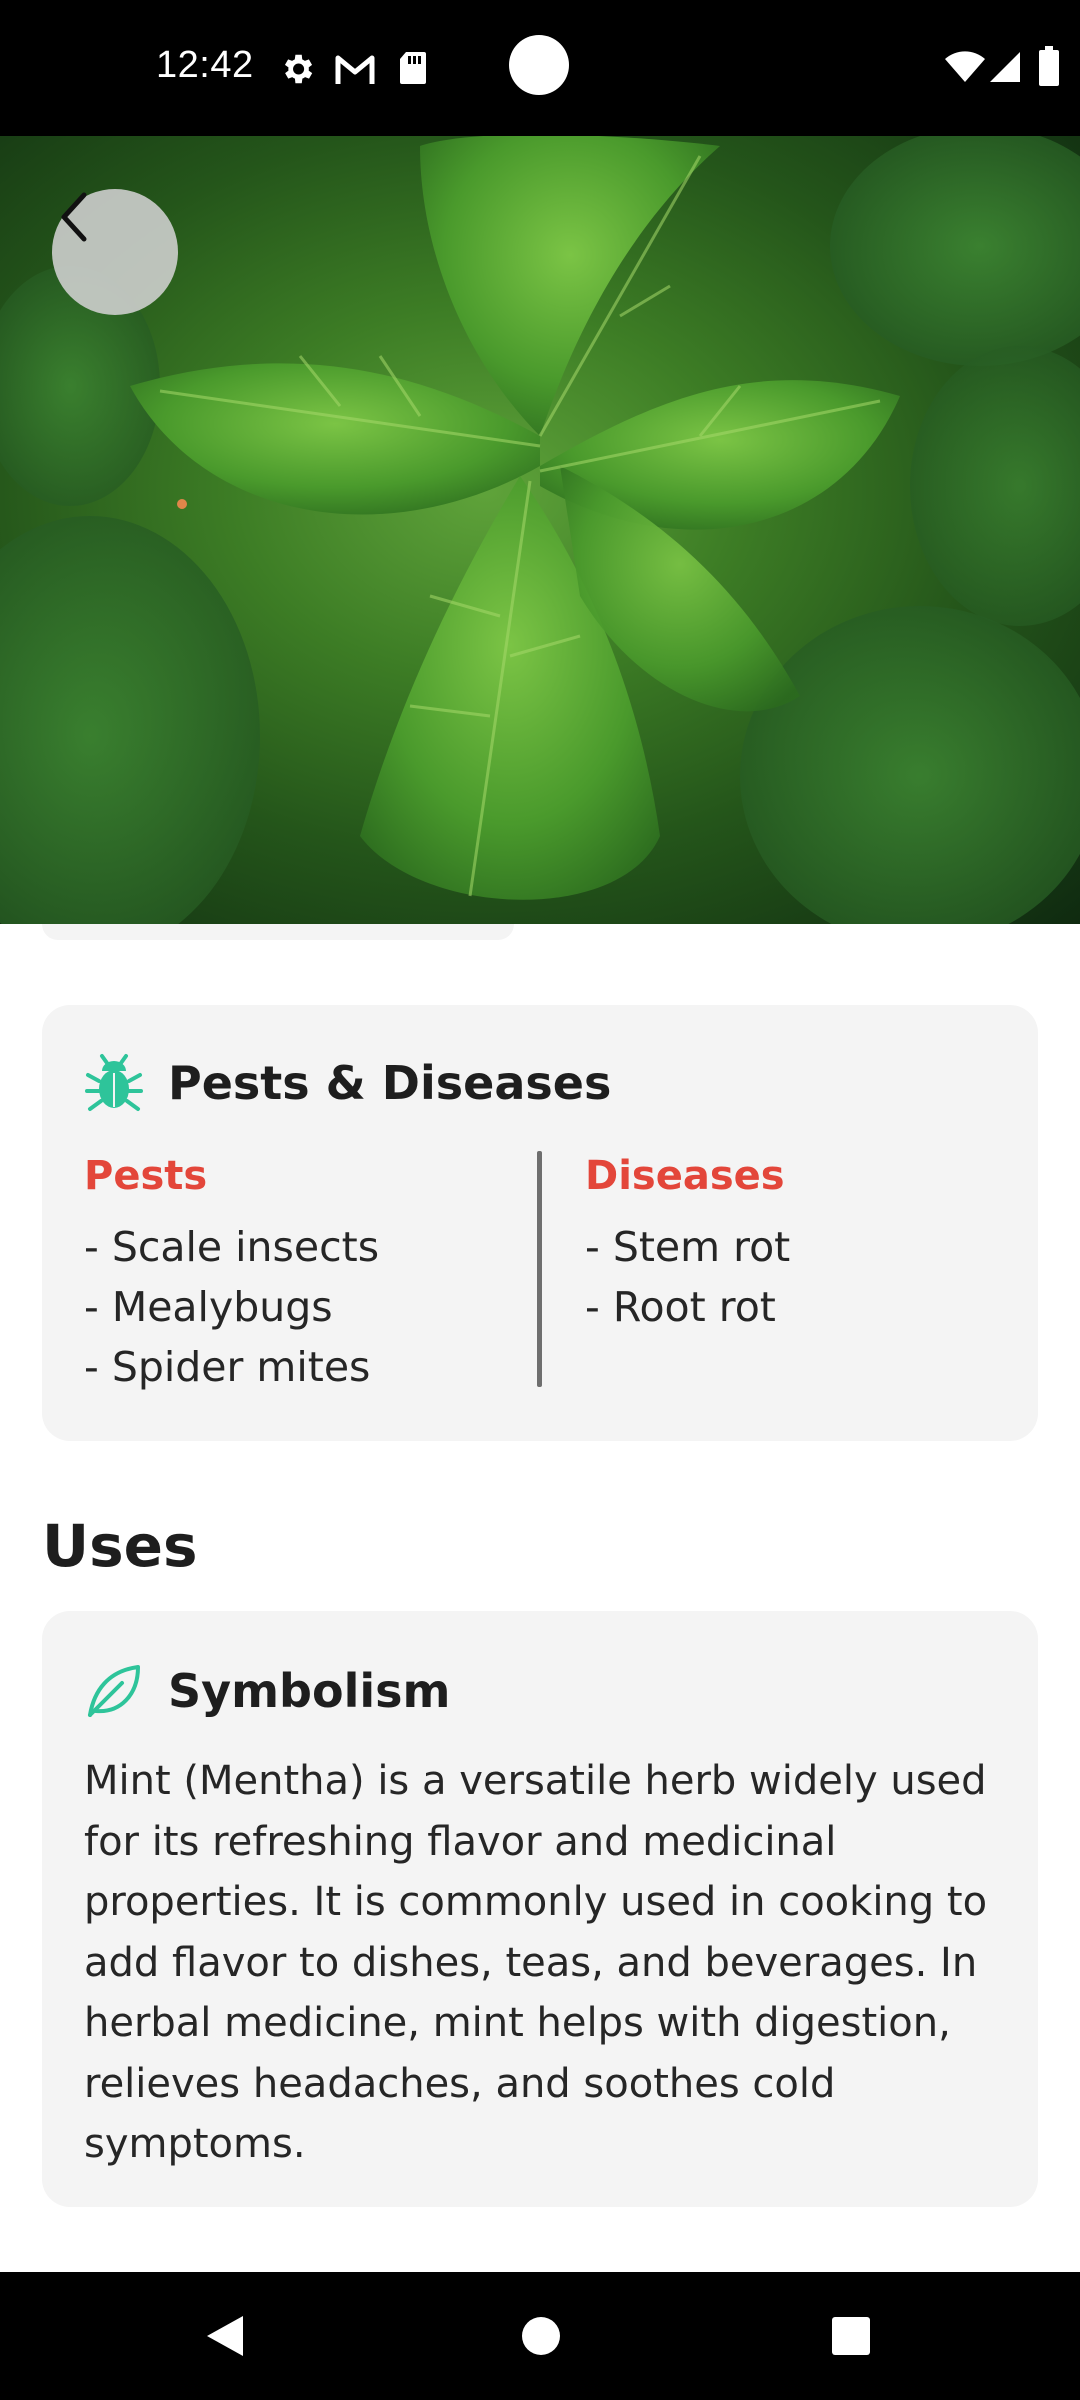 The height and width of the screenshot is (2400, 1080). I want to click on sd-card-icon, so click(413, 70).